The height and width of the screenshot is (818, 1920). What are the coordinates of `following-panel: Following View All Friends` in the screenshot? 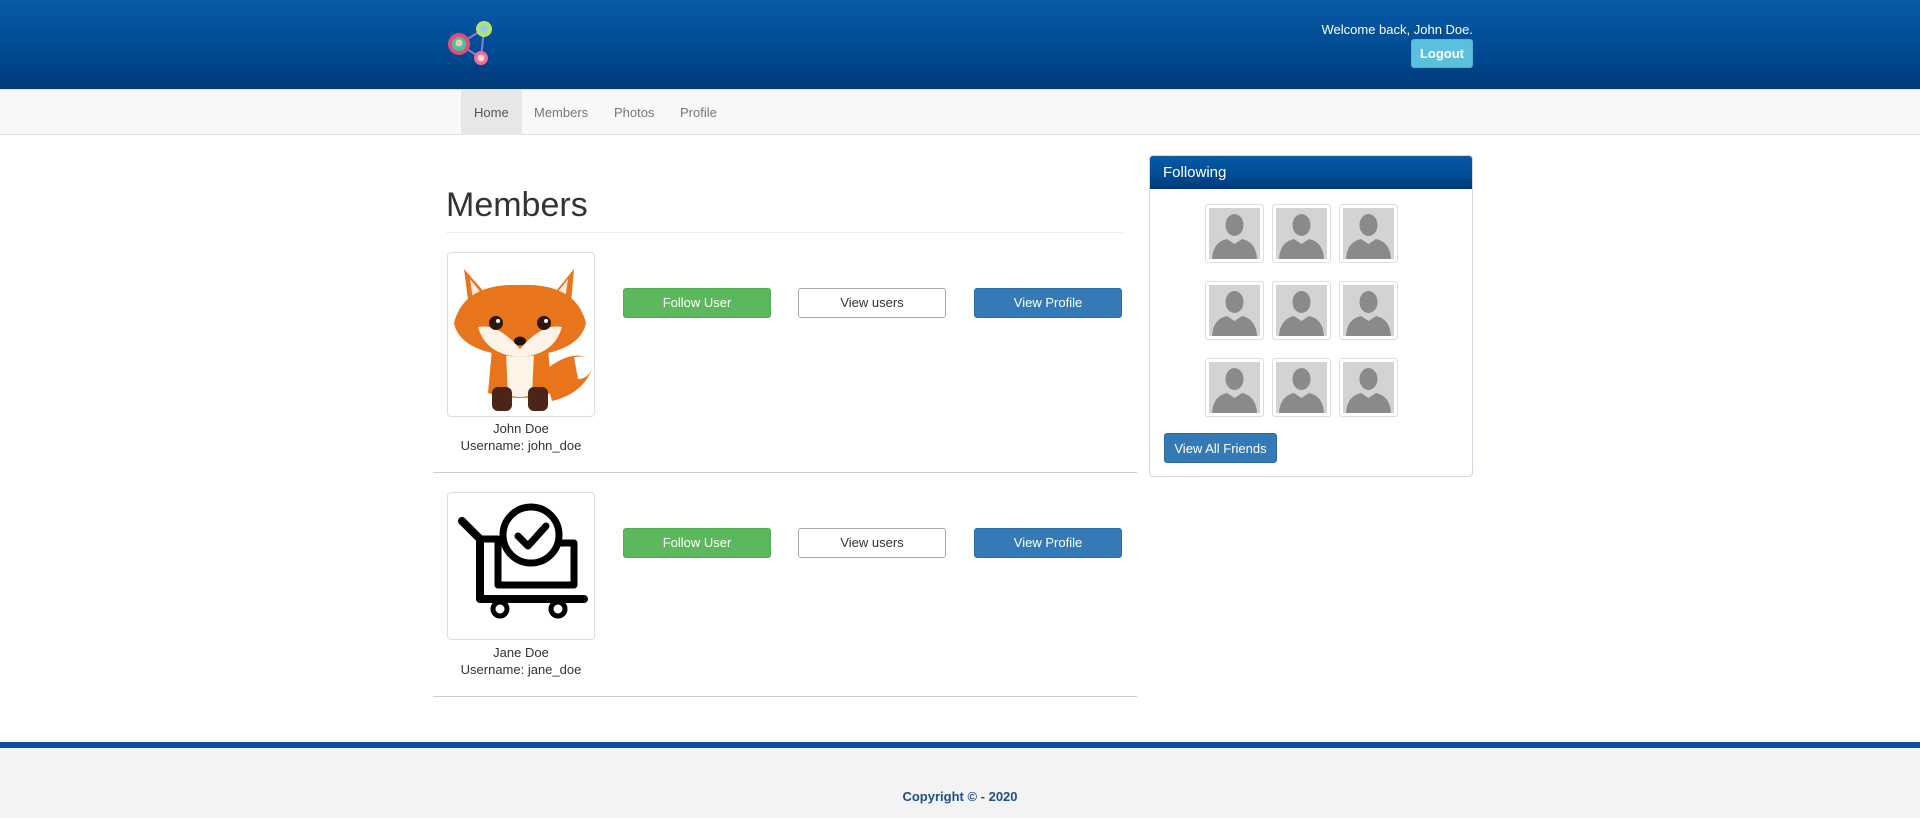 It's located at (1311, 316).